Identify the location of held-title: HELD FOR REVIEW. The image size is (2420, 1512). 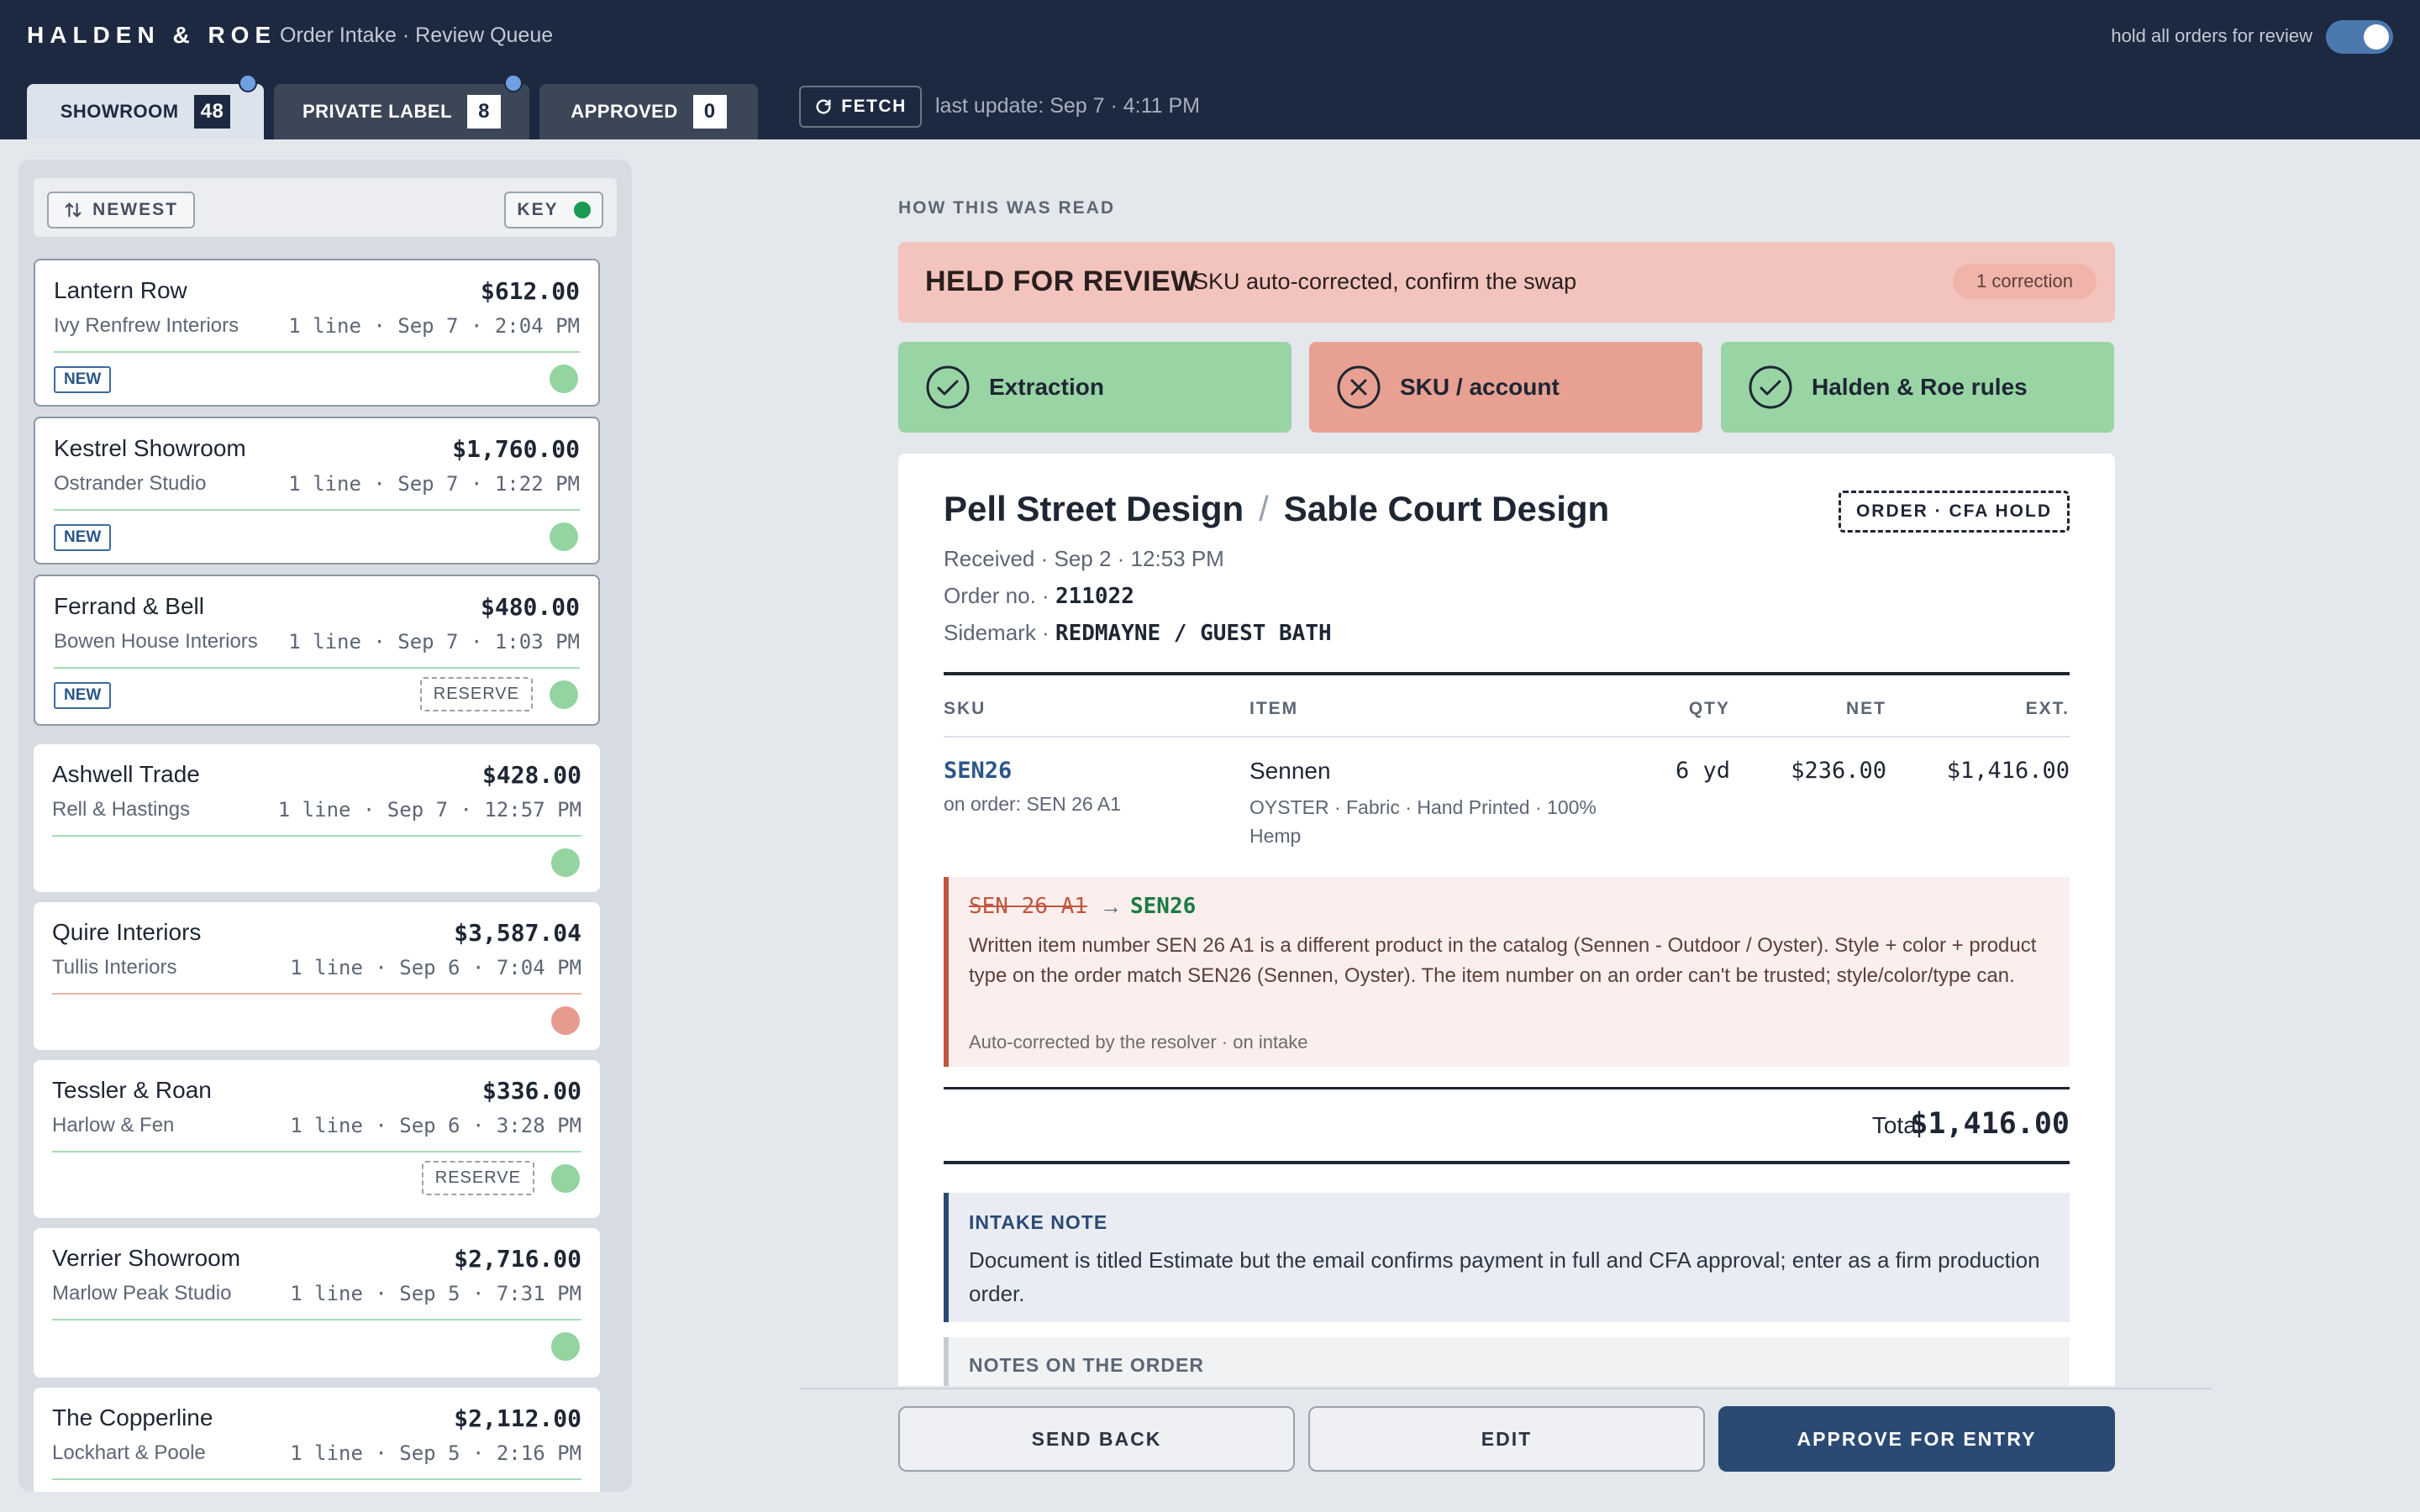
(1061, 281).